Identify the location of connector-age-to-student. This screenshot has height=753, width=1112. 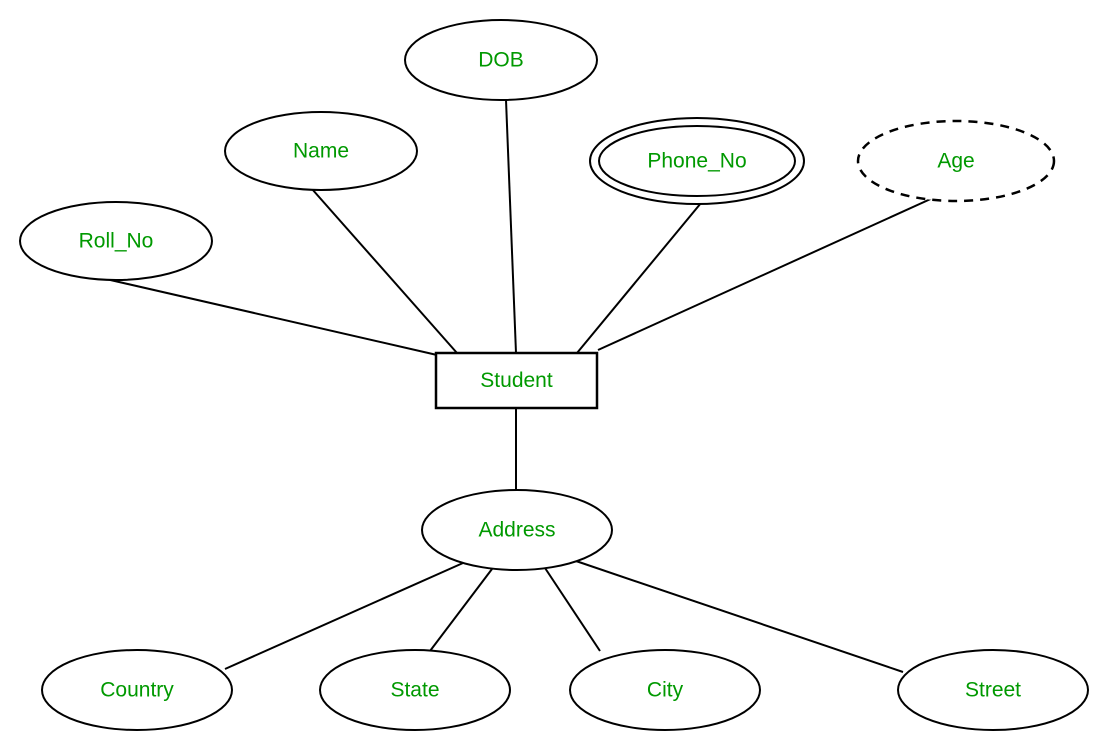
(766, 273).